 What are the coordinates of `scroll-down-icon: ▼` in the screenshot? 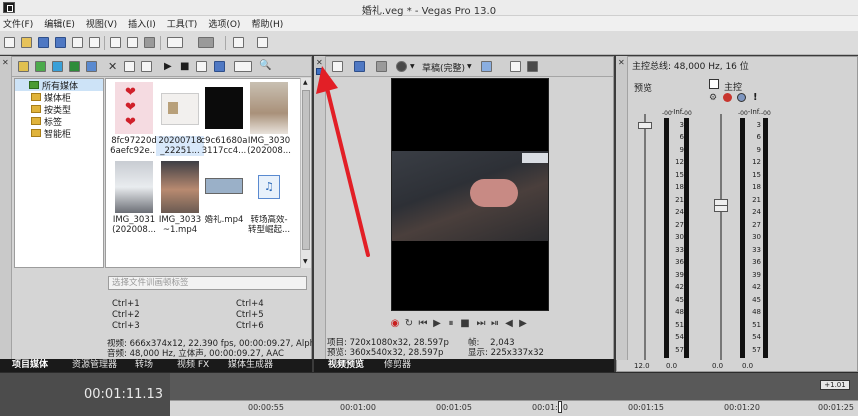 It's located at (305, 261).